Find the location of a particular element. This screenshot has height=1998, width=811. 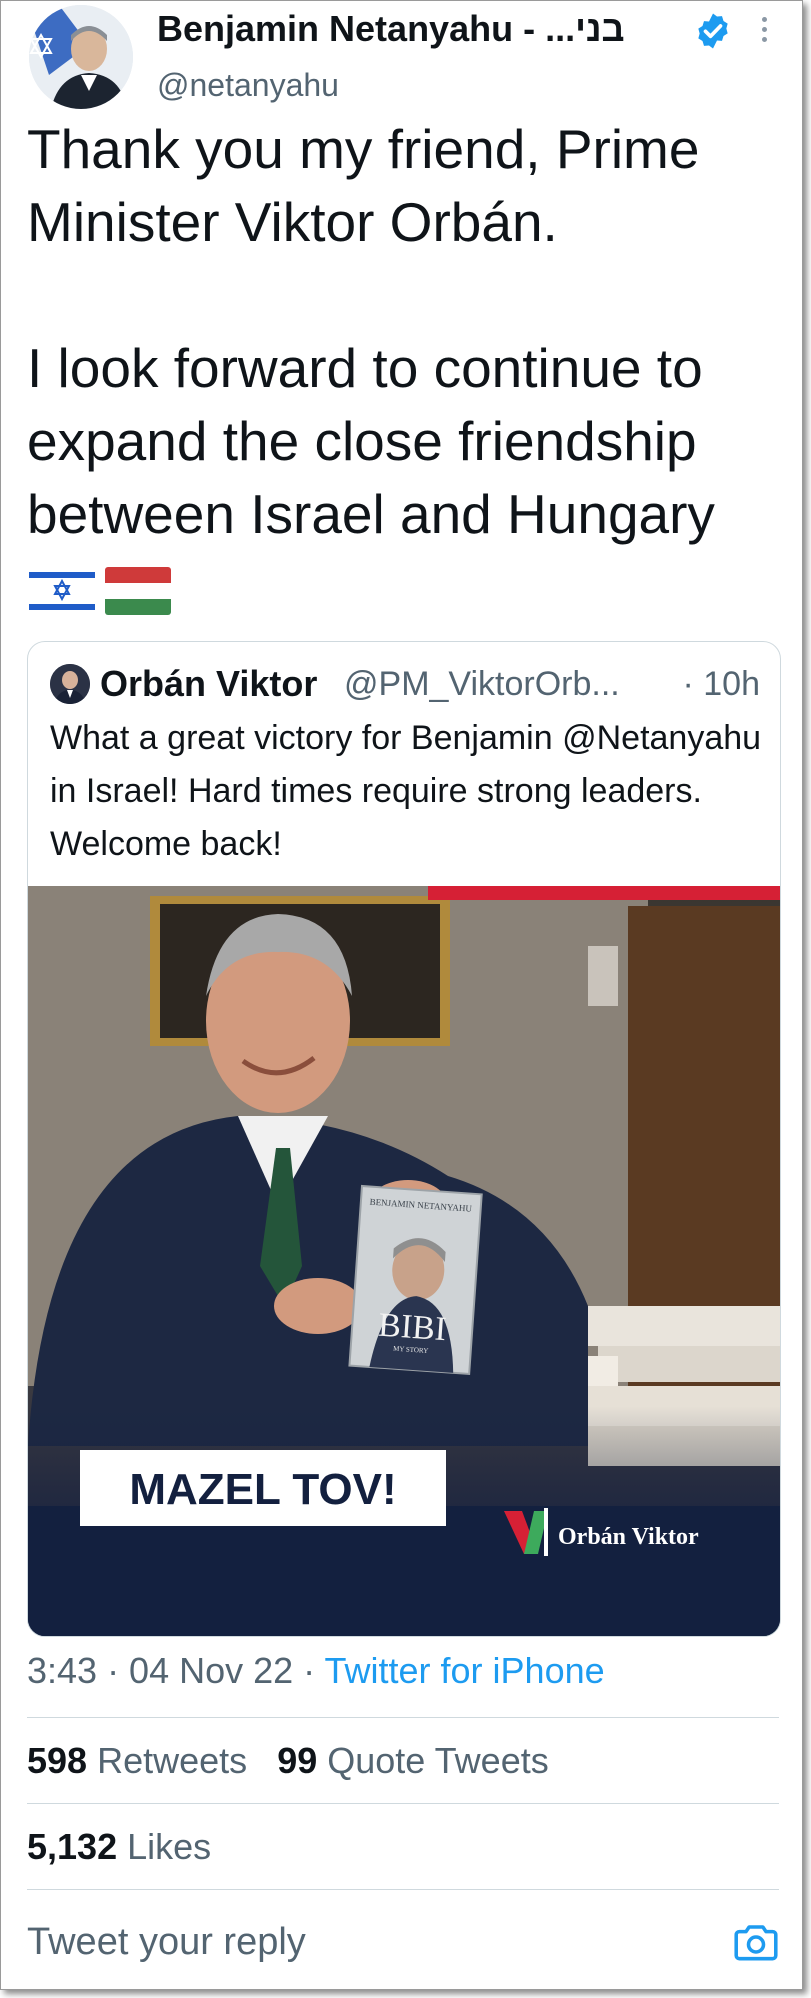

tweet-timestamp: 3:43 · 04 Nov 22 · is located at coordinates (176, 1670).